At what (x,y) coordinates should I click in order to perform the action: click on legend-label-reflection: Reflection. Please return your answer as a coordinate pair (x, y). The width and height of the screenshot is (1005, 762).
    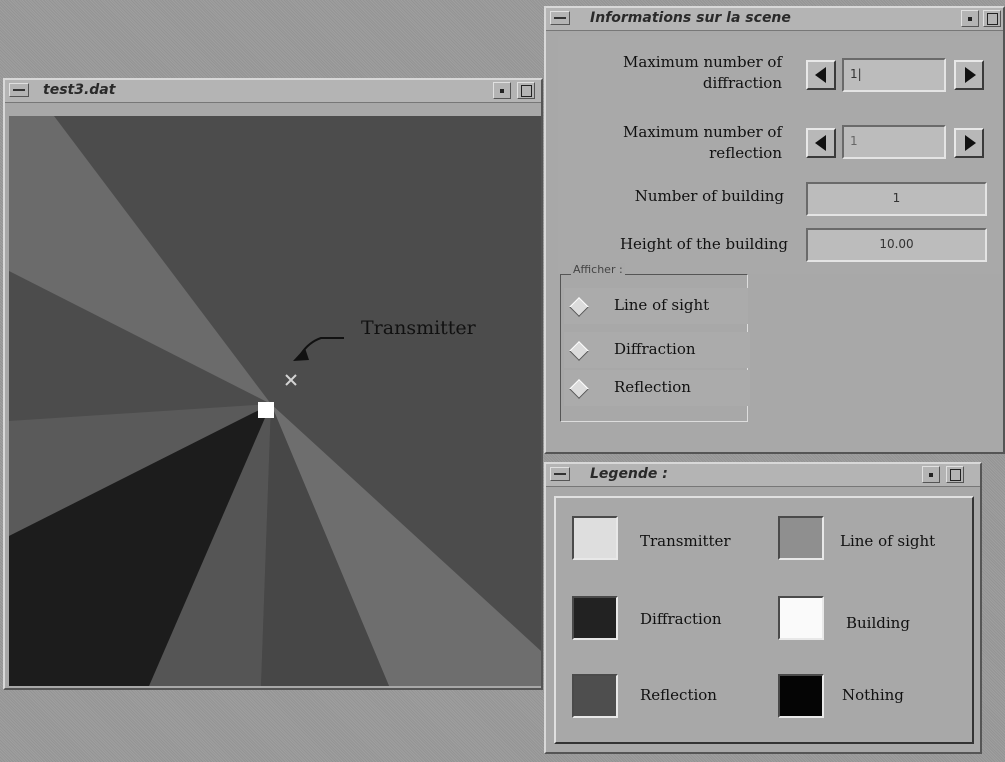
    Looking at the image, I should click on (678, 695).